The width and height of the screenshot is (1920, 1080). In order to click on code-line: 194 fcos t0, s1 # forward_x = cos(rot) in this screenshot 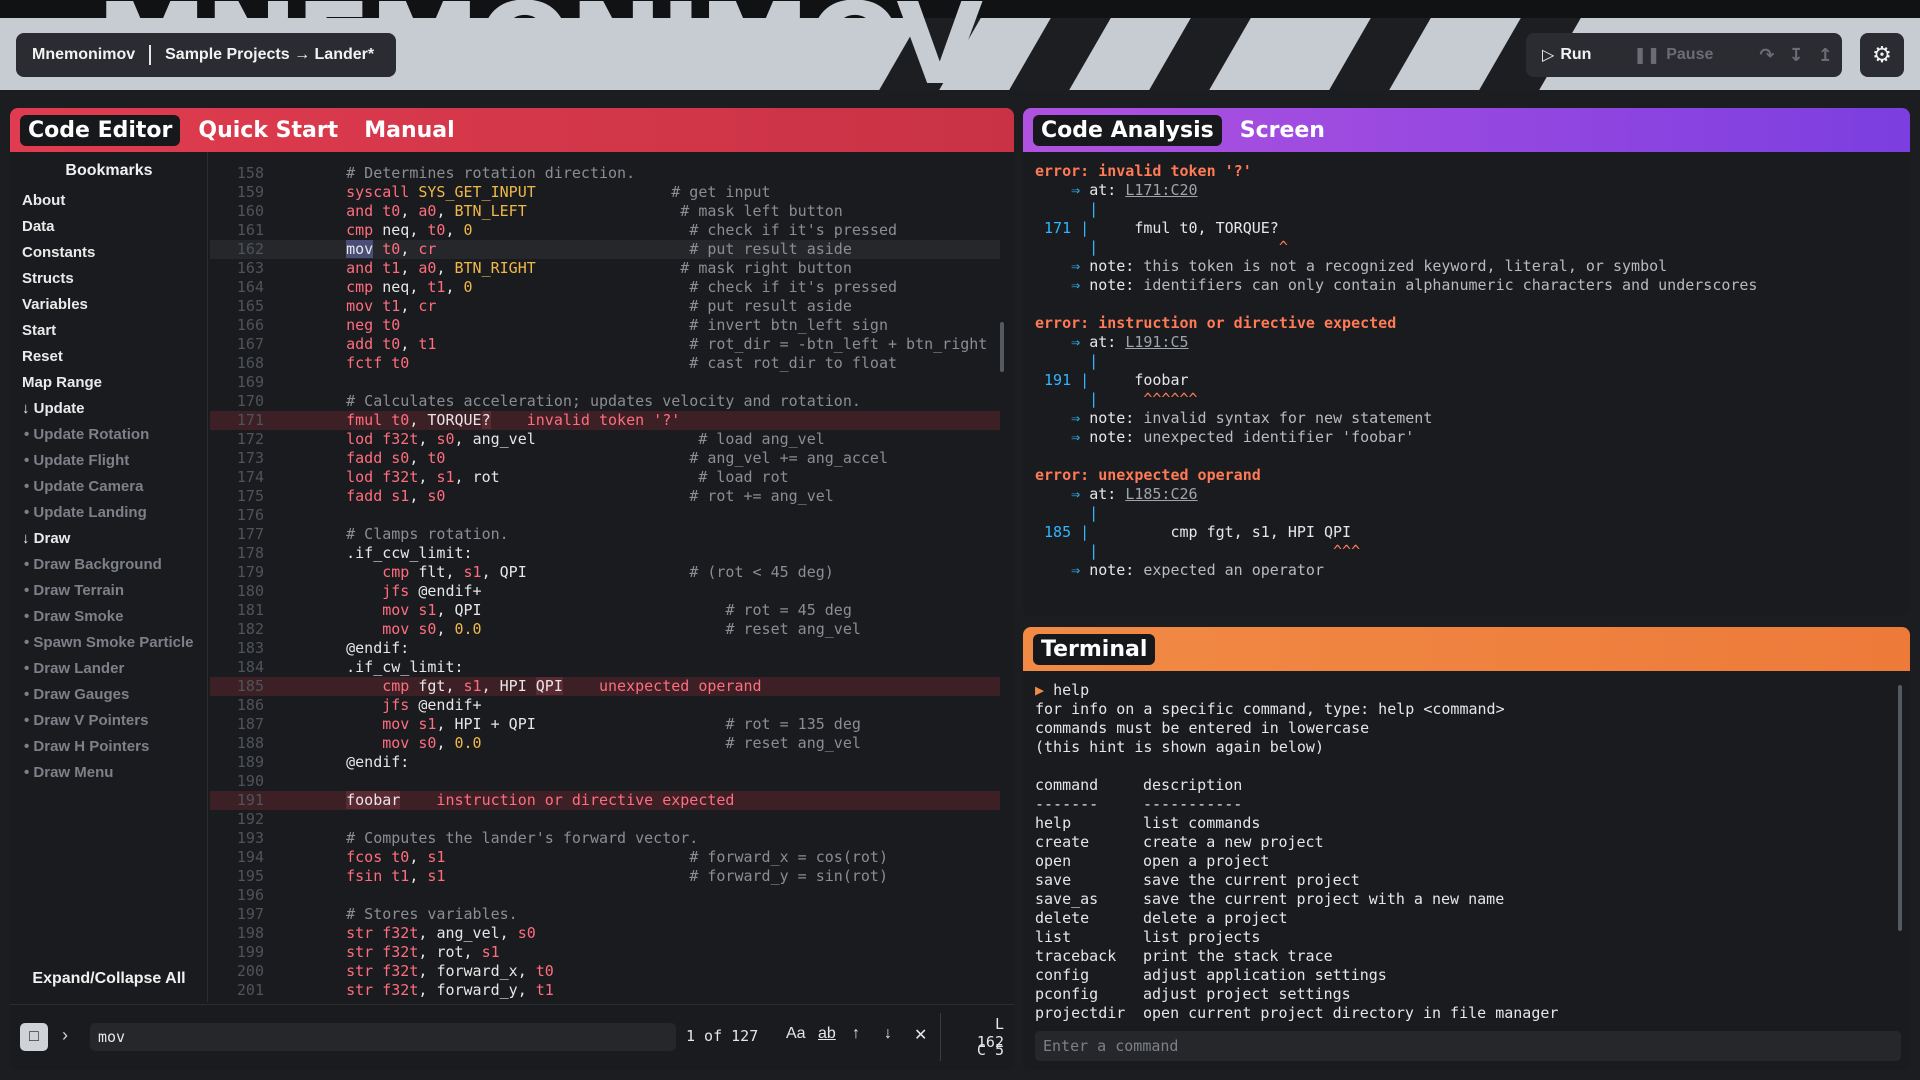, I will do `click(605, 857)`.